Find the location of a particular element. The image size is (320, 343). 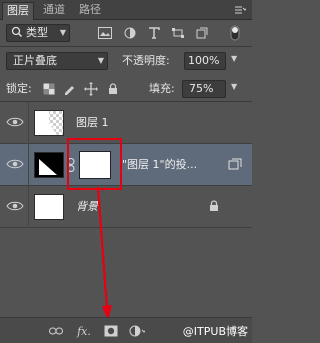

link-layers-icon is located at coordinates (56, 331).